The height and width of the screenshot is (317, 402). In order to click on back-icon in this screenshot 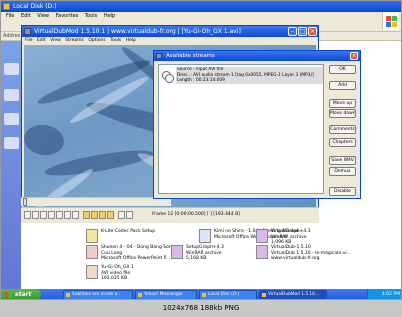, I will do `click(59, 215)`.